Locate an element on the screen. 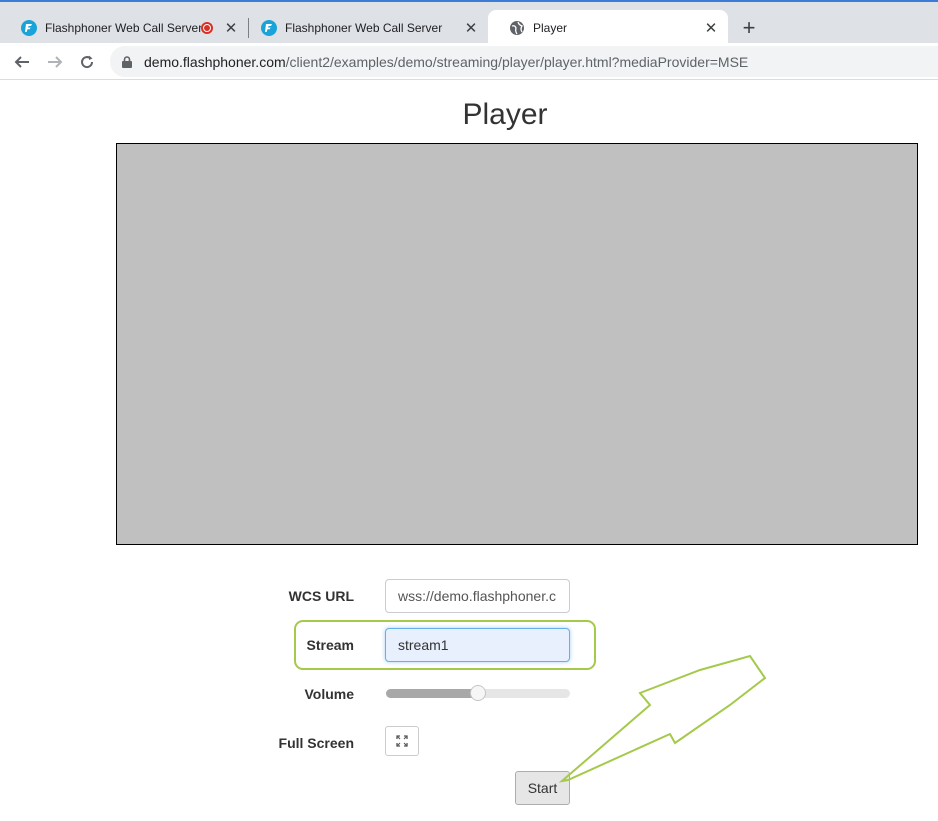 The height and width of the screenshot is (821, 938). wcs-url-label: WCS URL is located at coordinates (321, 596).